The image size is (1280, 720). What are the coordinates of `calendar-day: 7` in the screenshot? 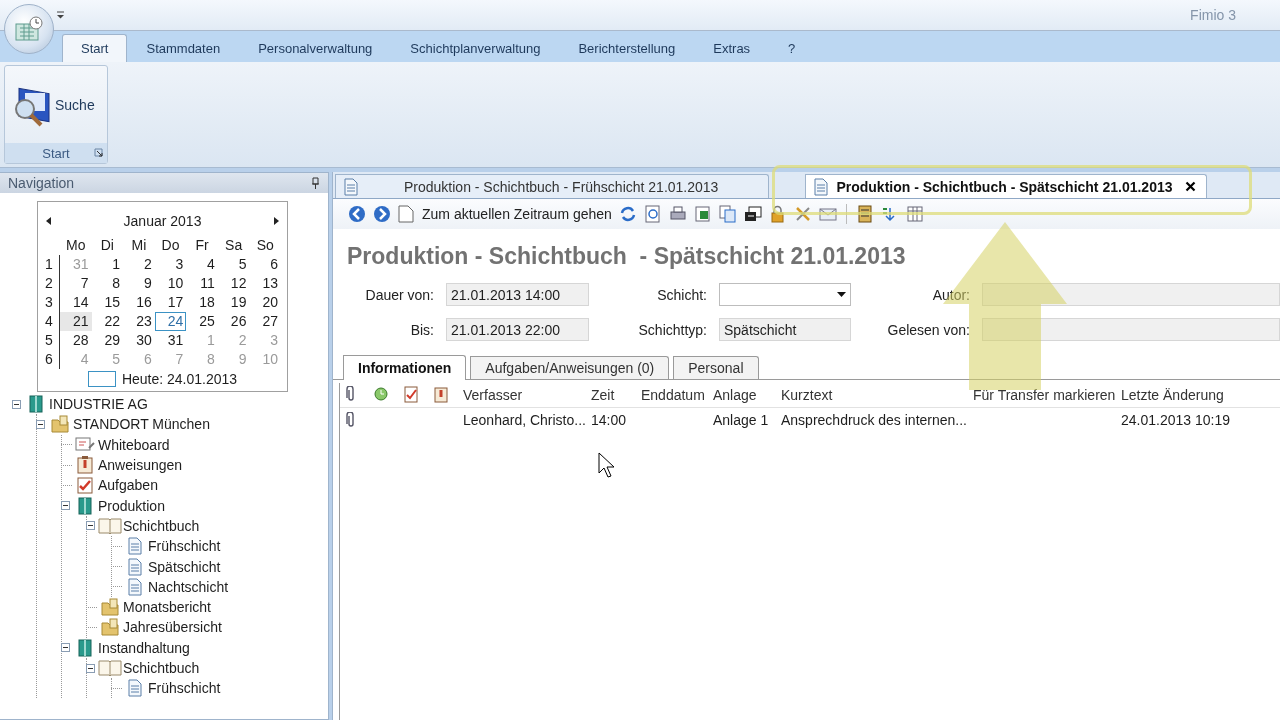 It's located at (76, 283).